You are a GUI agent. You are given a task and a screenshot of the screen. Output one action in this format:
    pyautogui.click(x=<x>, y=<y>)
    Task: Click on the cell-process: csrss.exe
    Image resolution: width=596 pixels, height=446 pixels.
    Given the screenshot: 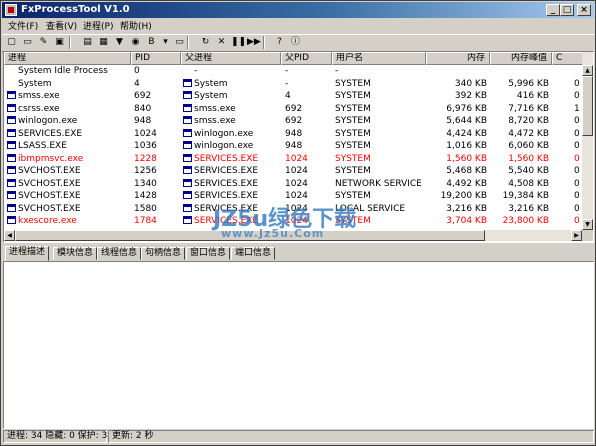 What is the action you would take?
    pyautogui.click(x=68, y=109)
    